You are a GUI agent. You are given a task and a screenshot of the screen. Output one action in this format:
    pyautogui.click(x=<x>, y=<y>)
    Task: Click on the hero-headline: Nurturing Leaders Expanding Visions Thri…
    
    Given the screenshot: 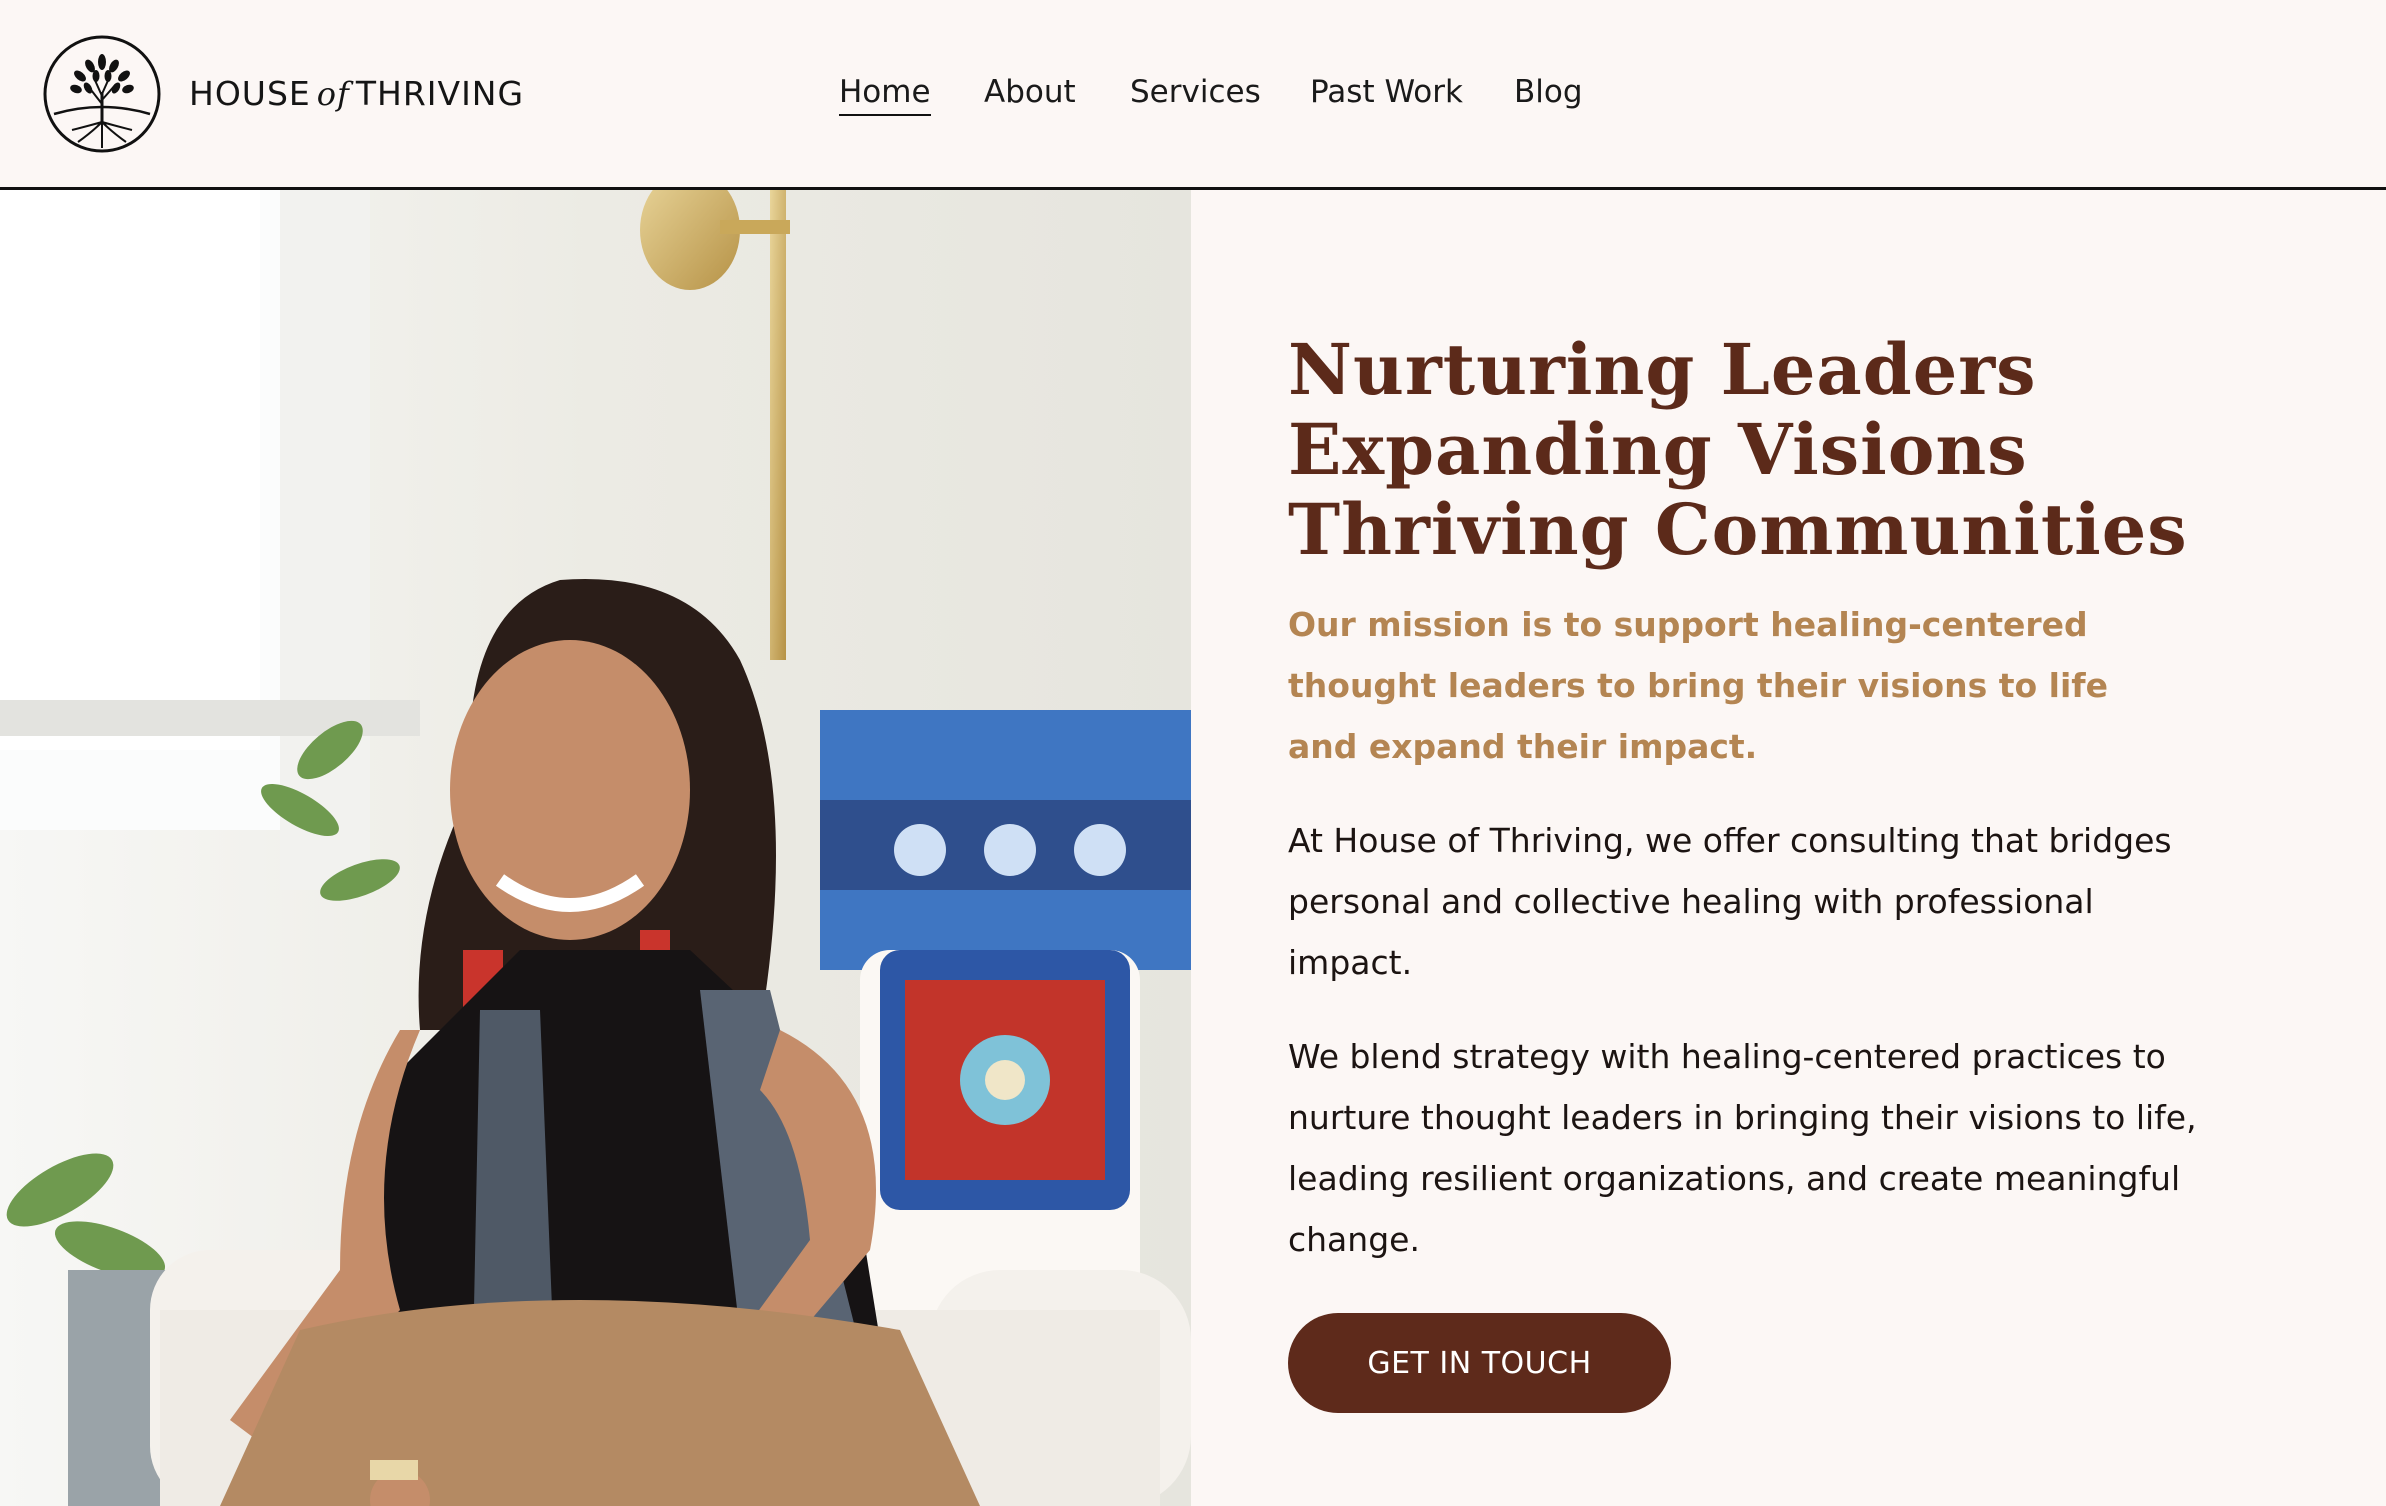 What is the action you would take?
    pyautogui.click(x=1768, y=450)
    